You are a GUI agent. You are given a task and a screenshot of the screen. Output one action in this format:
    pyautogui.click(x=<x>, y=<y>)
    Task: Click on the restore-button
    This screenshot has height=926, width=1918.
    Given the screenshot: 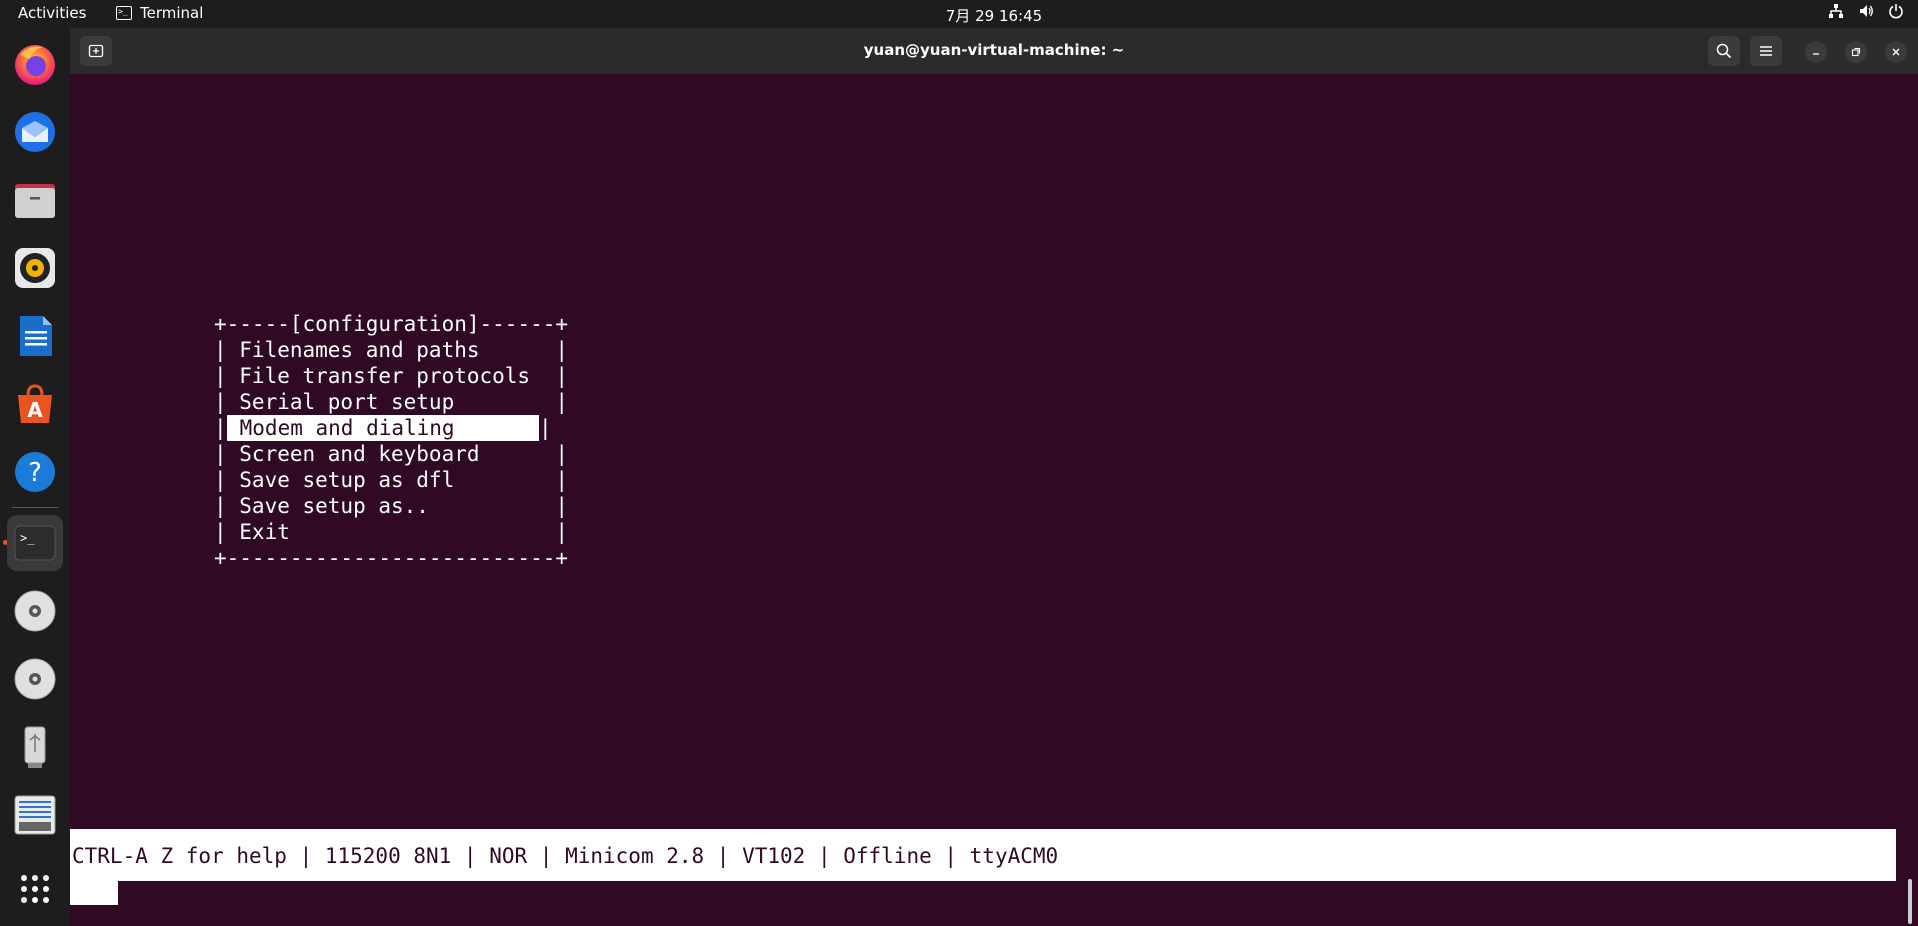 What is the action you would take?
    pyautogui.click(x=1856, y=52)
    